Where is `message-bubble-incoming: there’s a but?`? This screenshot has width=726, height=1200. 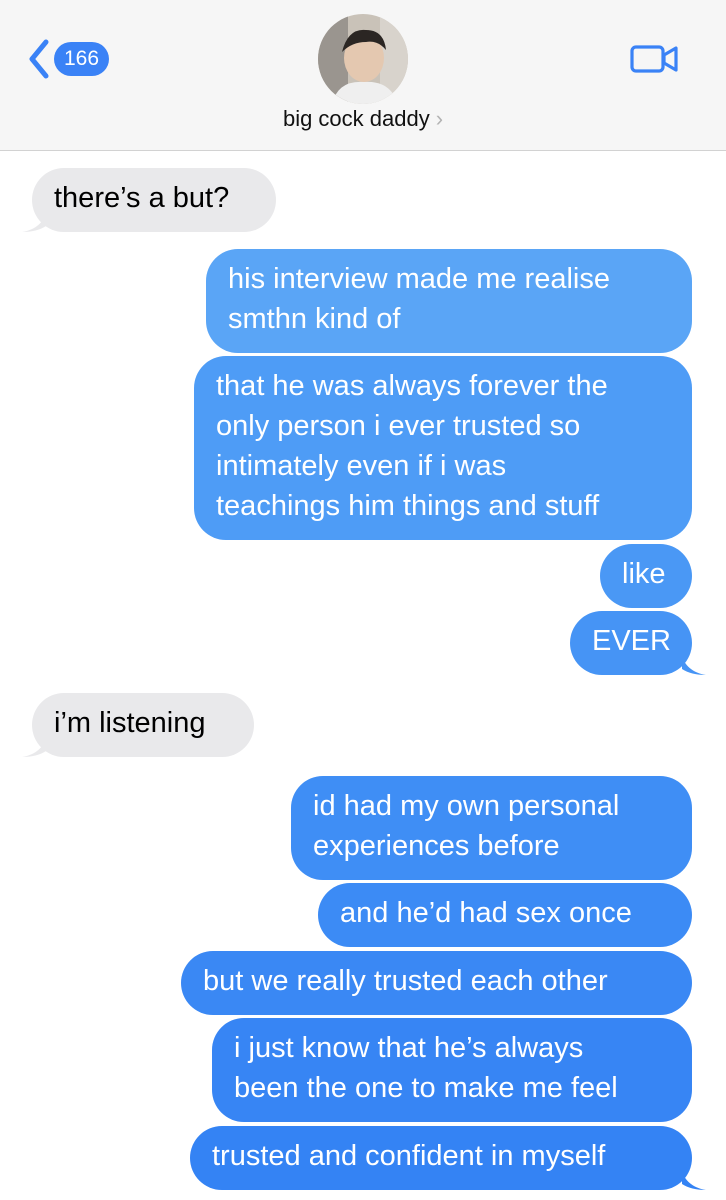 message-bubble-incoming: there’s a but? is located at coordinates (154, 200).